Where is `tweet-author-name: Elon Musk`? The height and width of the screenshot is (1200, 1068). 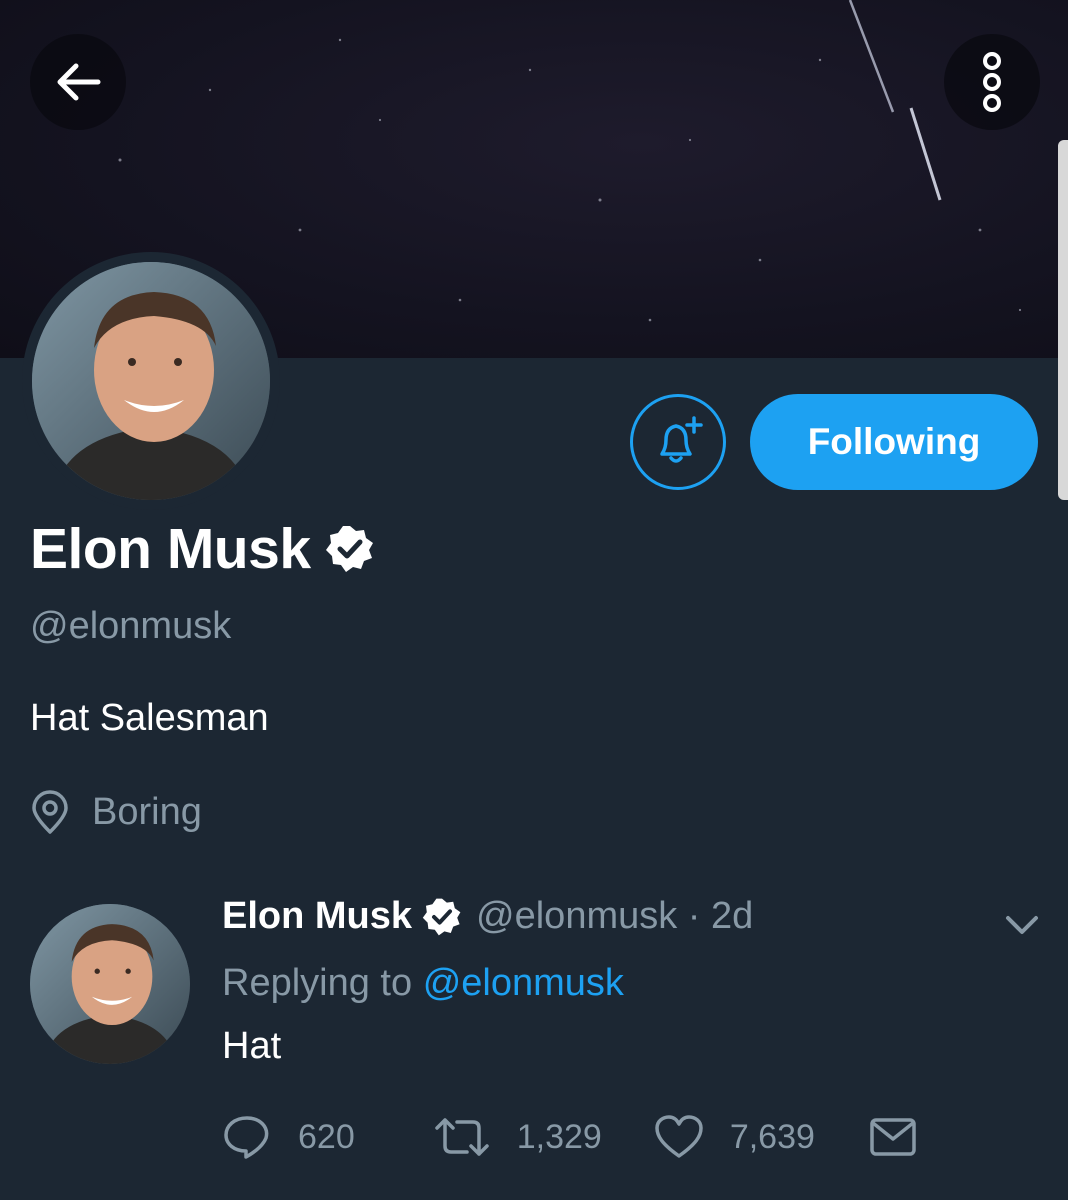 tweet-author-name: Elon Musk is located at coordinates (317, 916).